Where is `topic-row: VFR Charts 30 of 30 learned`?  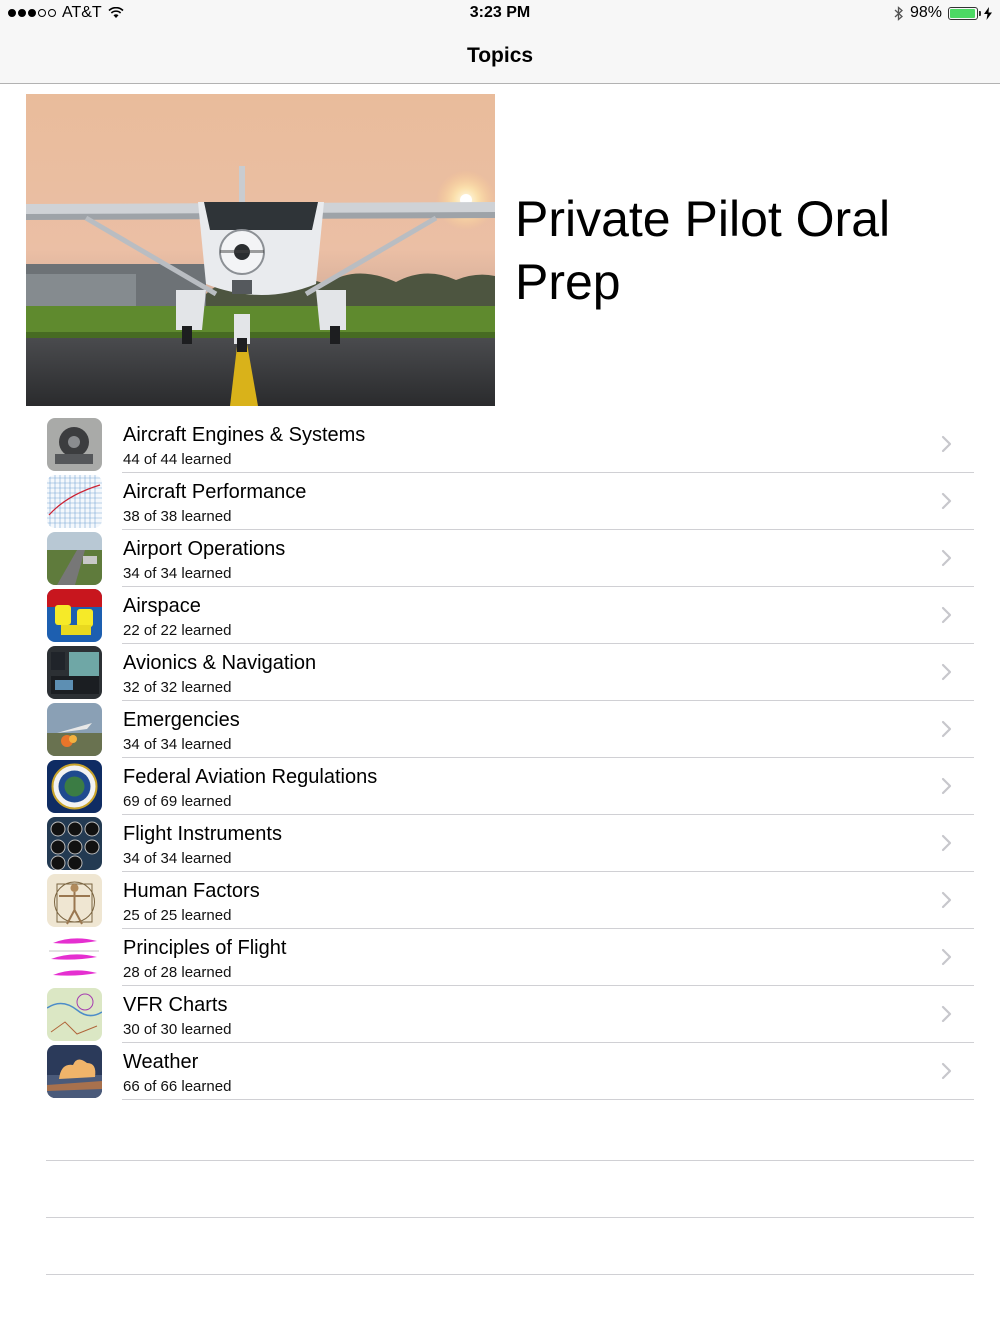 topic-row: VFR Charts 30 of 30 learned is located at coordinates (500, 1014).